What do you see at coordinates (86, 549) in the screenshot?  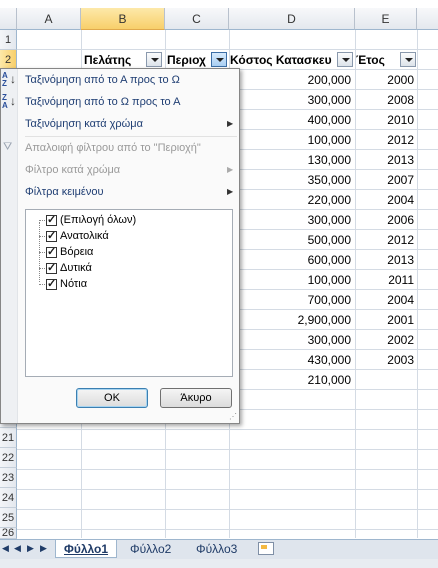 I see `sheet-tab-1: Φύλλο1` at bounding box center [86, 549].